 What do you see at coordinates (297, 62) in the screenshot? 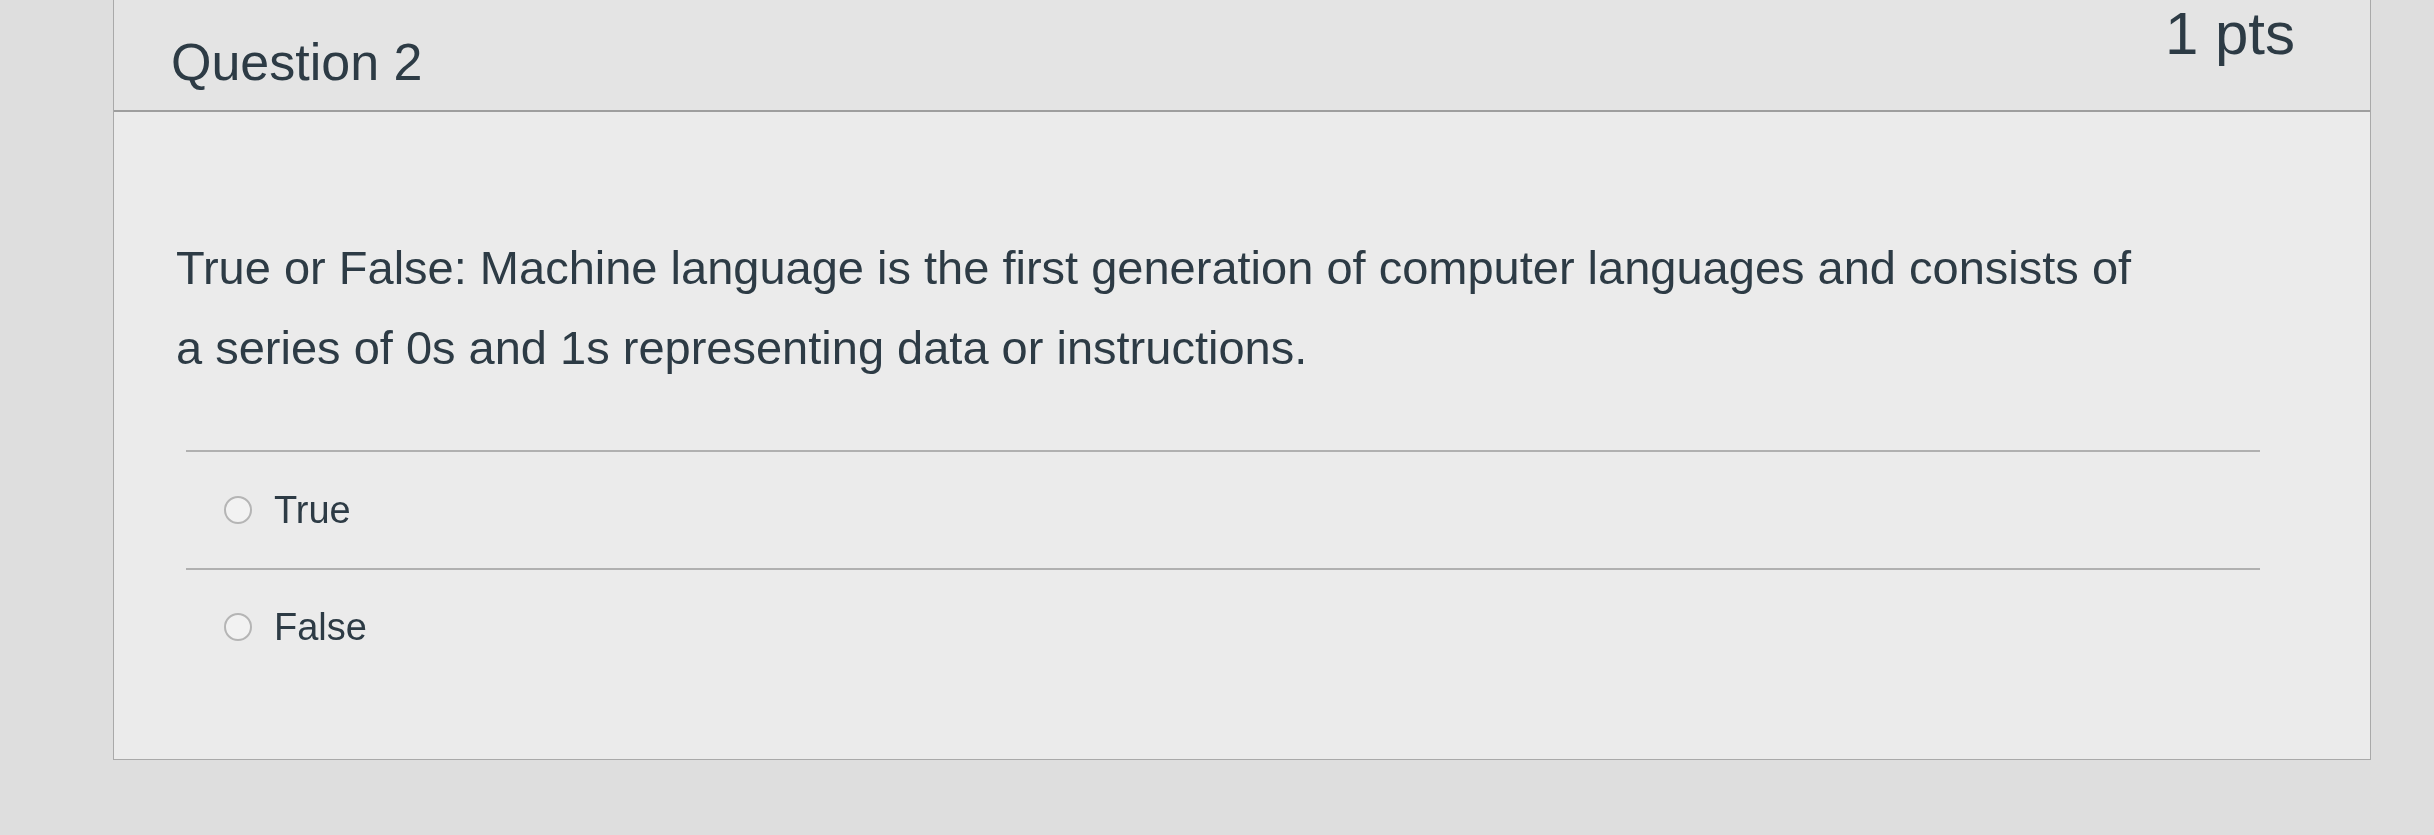
I see `question-title: Question 2` at bounding box center [297, 62].